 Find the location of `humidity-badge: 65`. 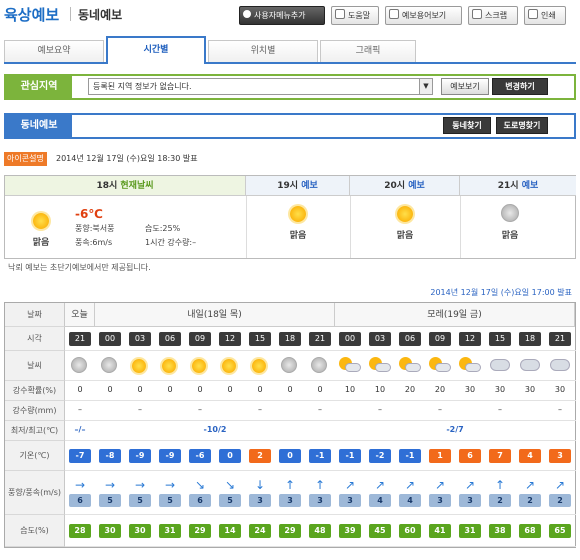

humidity-badge: 65 is located at coordinates (560, 531).